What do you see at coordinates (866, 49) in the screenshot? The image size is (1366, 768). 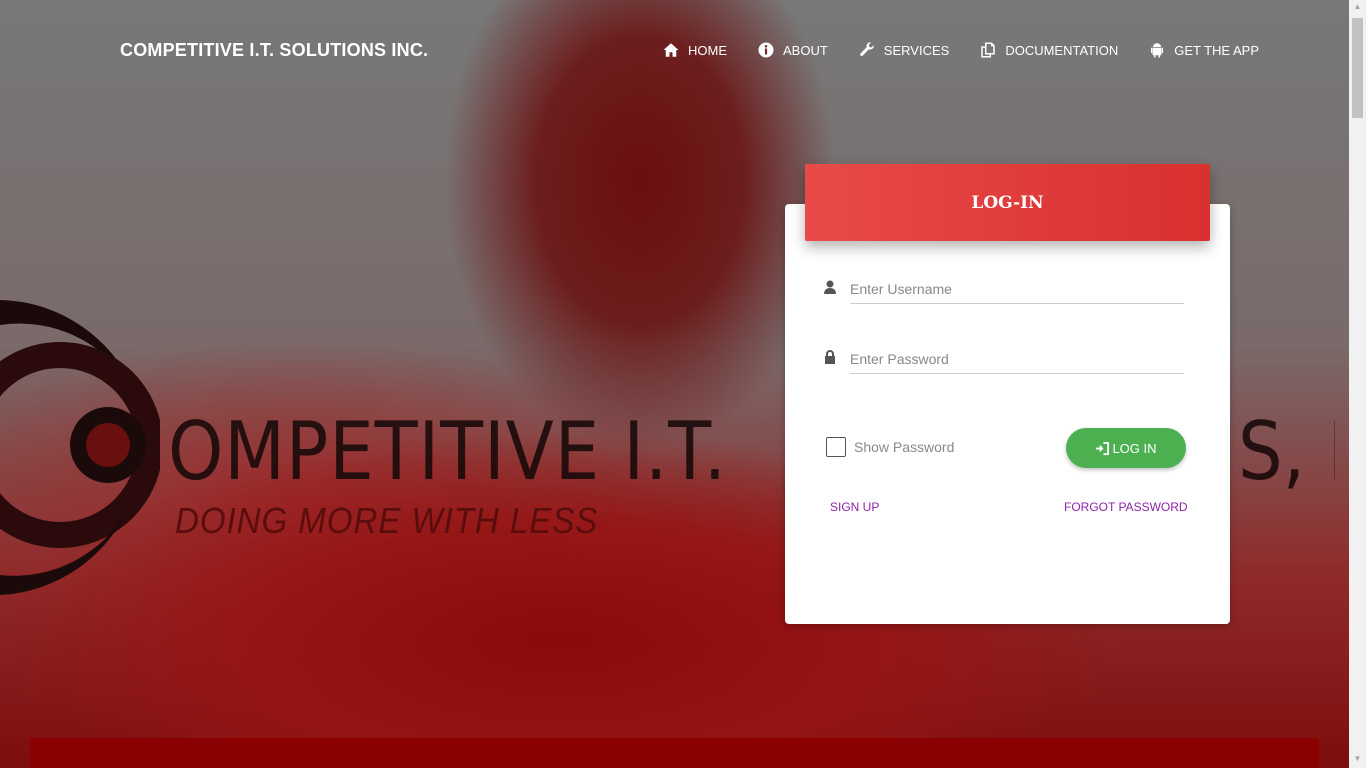 I see `wrench-icon` at bounding box center [866, 49].